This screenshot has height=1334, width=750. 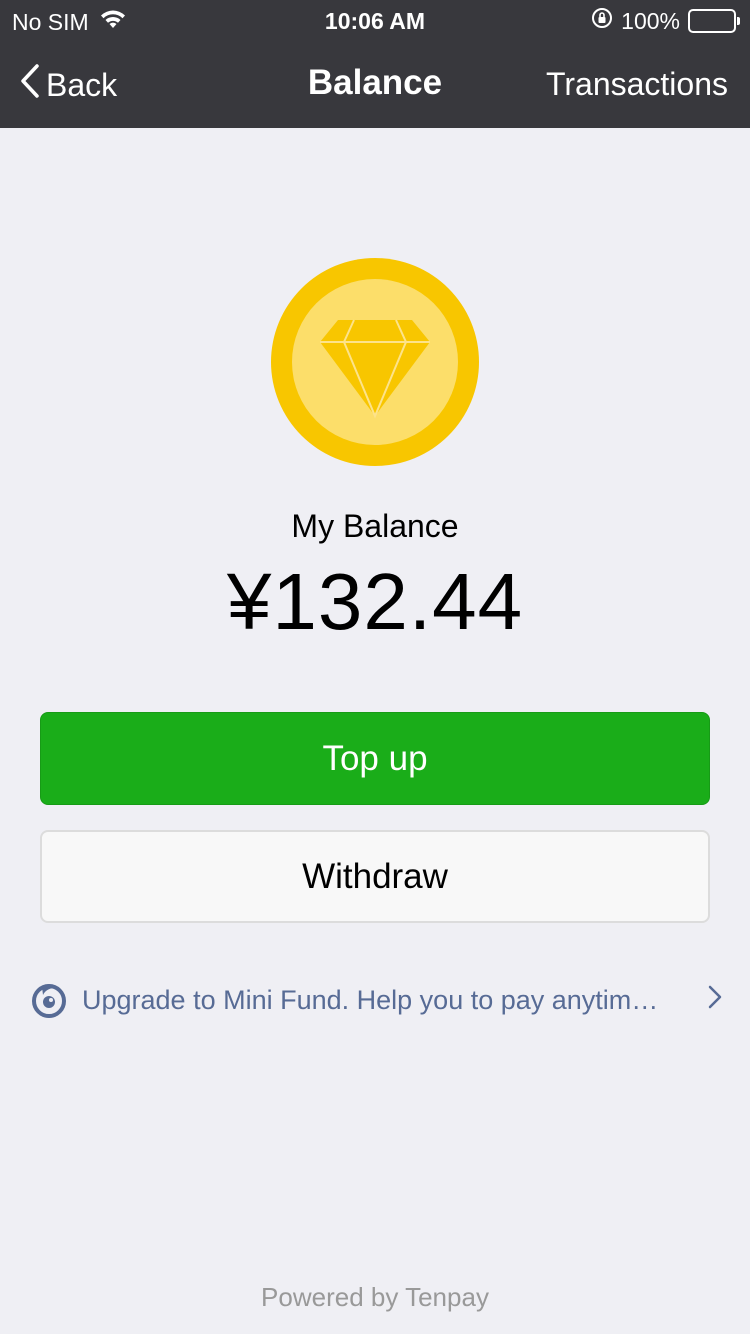 What do you see at coordinates (375, 758) in the screenshot?
I see `top-up-button: Top up` at bounding box center [375, 758].